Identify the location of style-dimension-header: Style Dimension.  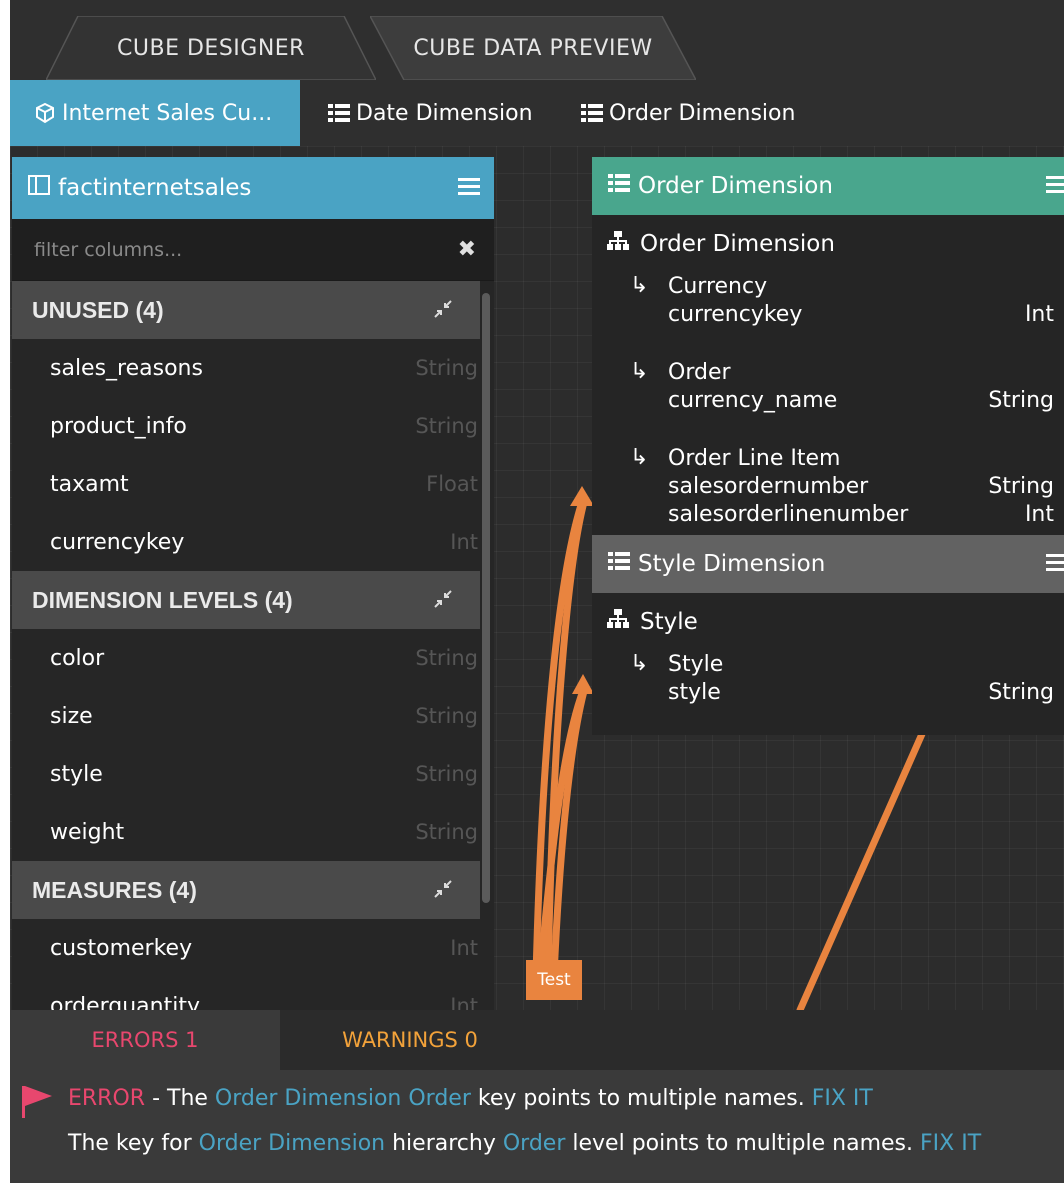
(828, 564).